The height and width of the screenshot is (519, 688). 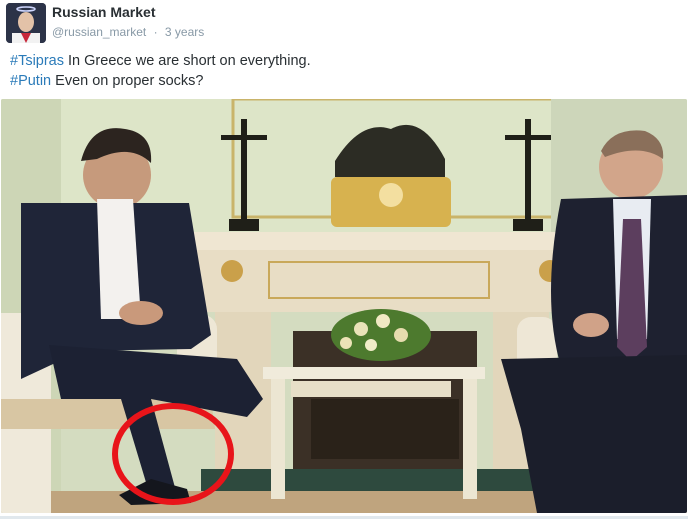 What do you see at coordinates (37, 61) in the screenshot?
I see `hashtag-tsipras: #Tsipras` at bounding box center [37, 61].